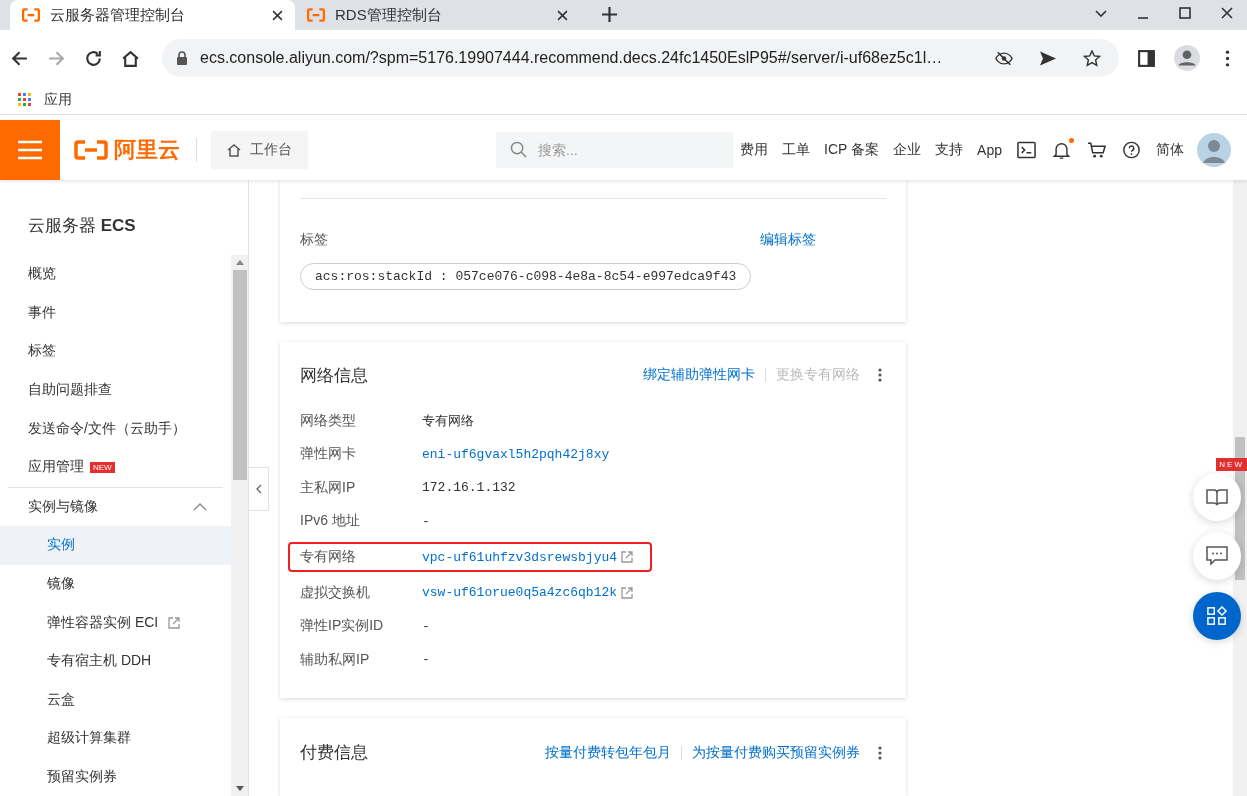 The height and width of the screenshot is (796, 1247). I want to click on profile-icon, so click(1187, 58).